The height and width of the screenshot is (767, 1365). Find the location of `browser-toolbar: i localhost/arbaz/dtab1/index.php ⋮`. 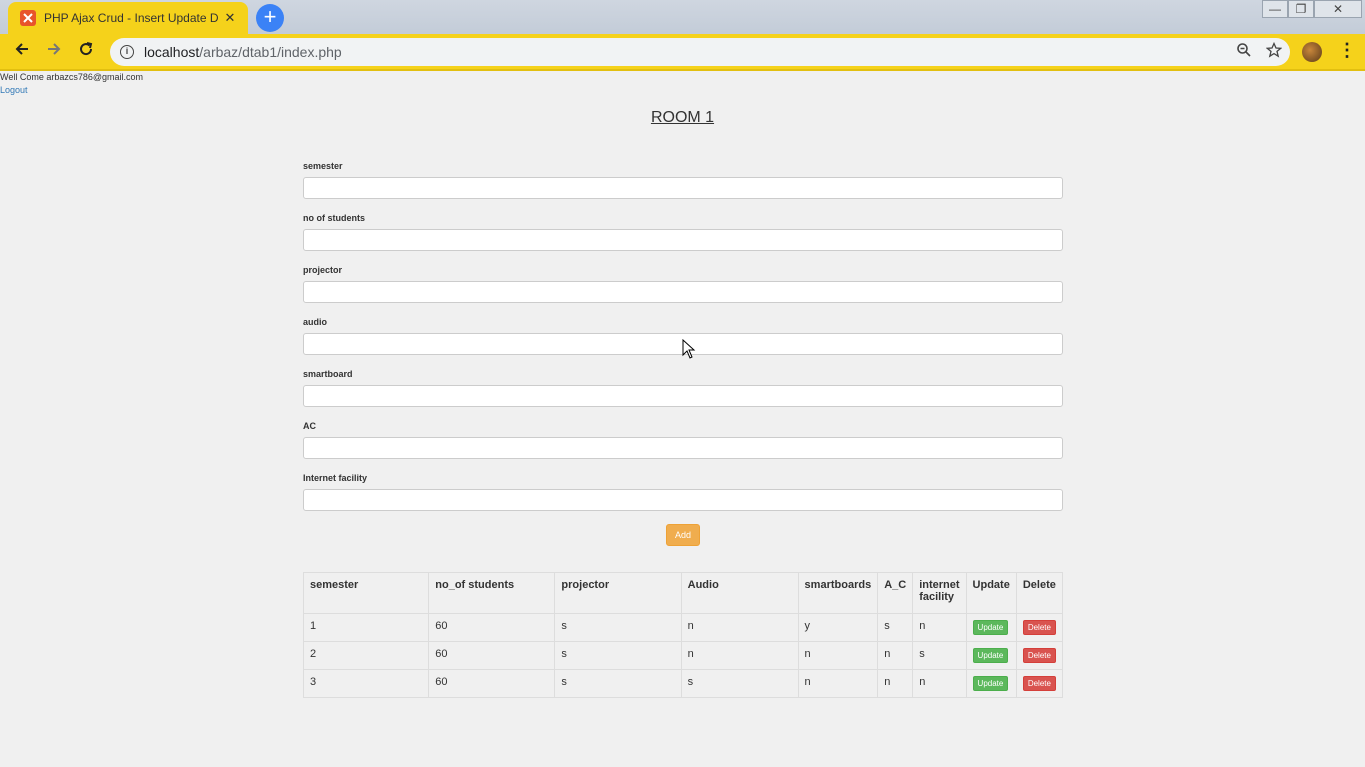

browser-toolbar: i localhost/arbaz/dtab1/index.php ⋮ is located at coordinates (682, 52).